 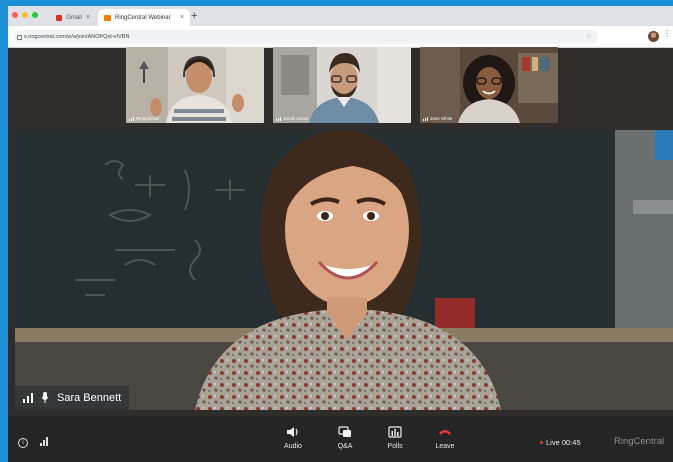 What do you see at coordinates (296, 118) in the screenshot?
I see `participant-name: Jacob Jones` at bounding box center [296, 118].